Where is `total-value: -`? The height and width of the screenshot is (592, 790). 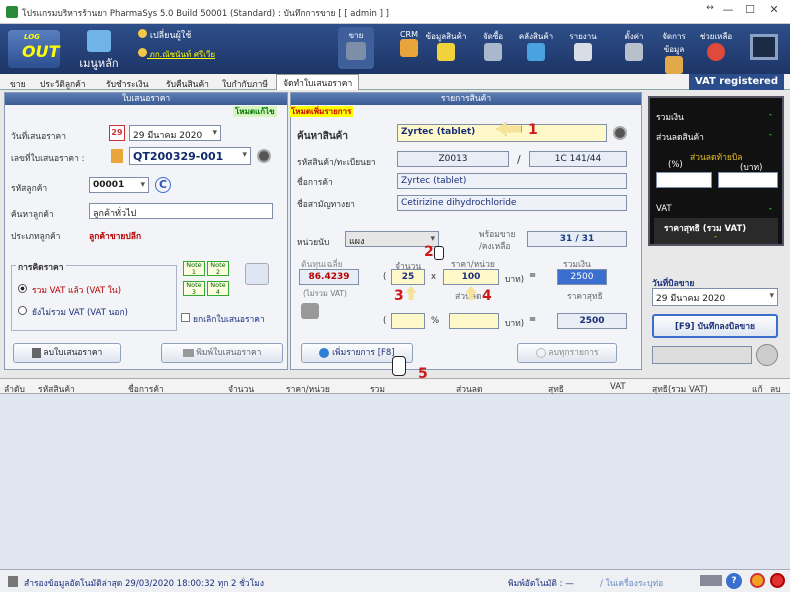
total-value: - is located at coordinates (770, 115).